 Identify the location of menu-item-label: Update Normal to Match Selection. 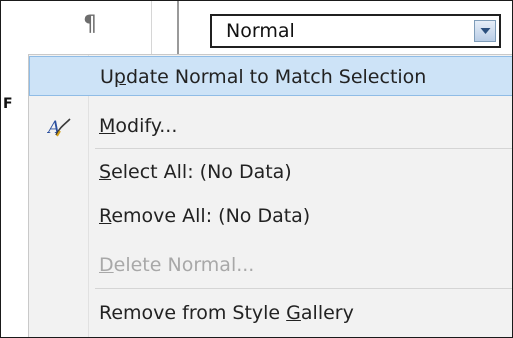
(263, 77).